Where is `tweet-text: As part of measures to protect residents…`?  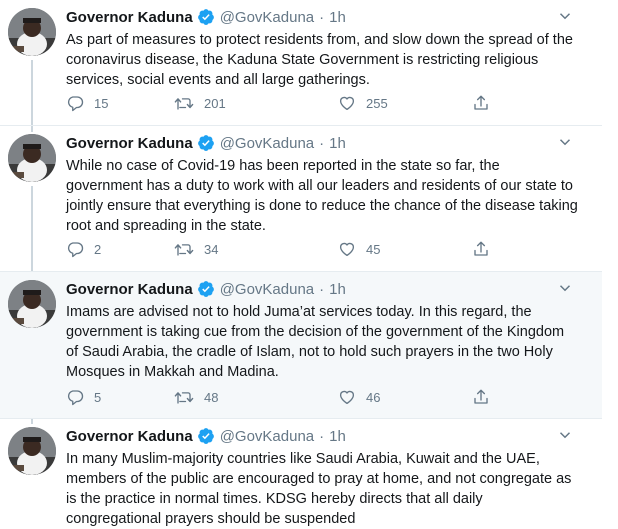 tweet-text: As part of measures to protect residents… is located at coordinates (319, 60).